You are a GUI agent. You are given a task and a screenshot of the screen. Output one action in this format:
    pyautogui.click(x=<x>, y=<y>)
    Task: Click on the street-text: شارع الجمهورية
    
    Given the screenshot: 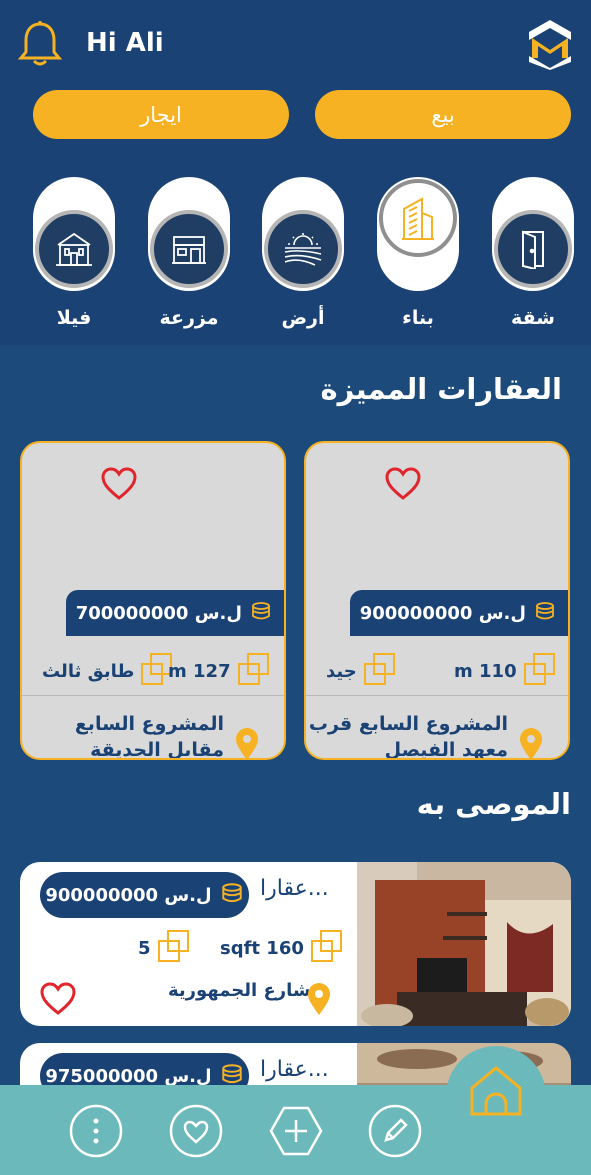 What is the action you would take?
    pyautogui.click(x=239, y=990)
    